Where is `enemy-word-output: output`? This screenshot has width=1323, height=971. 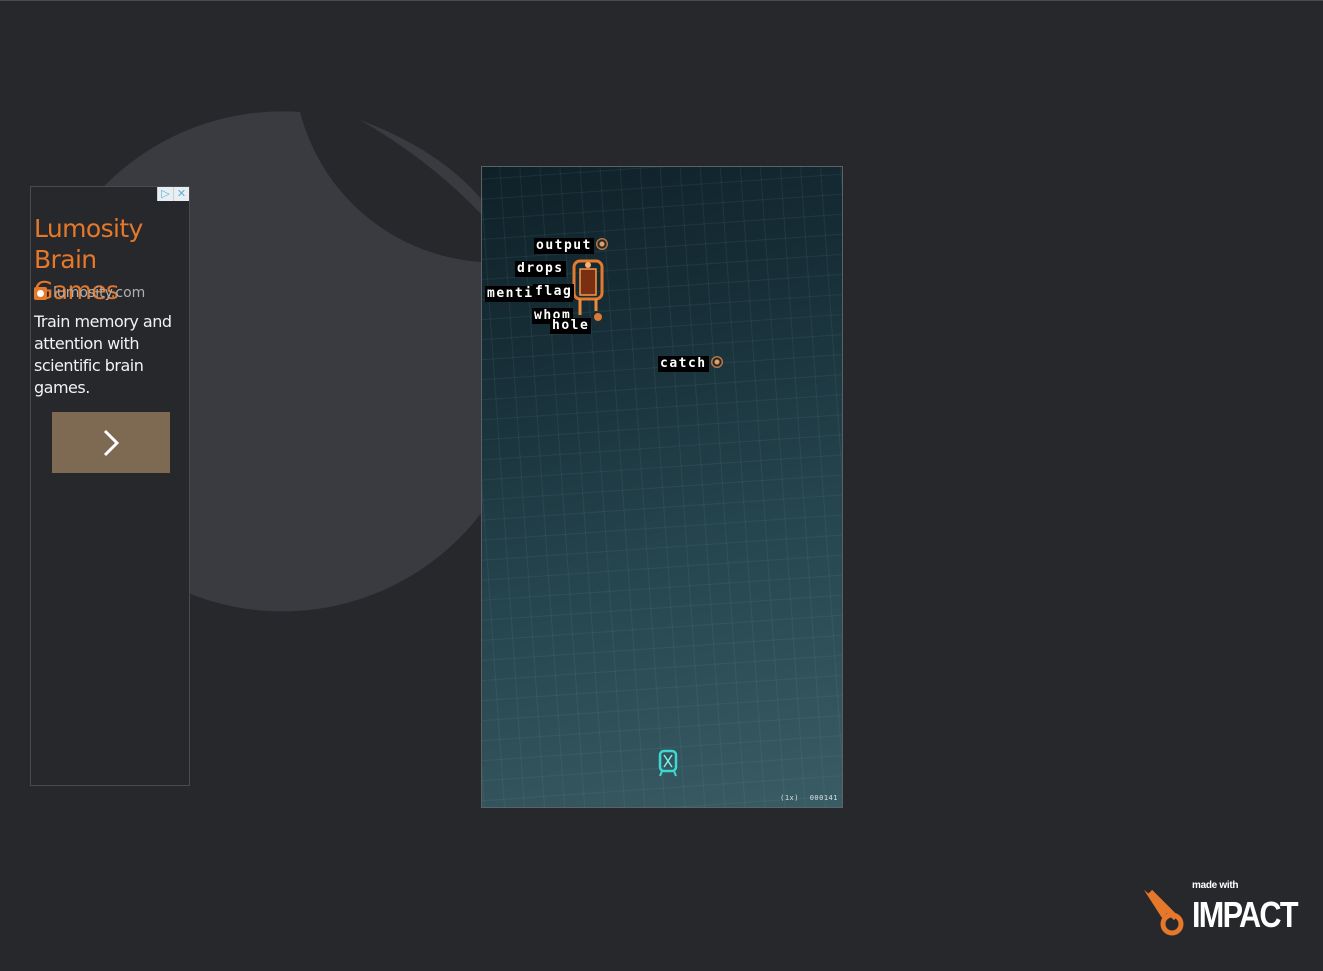 enemy-word-output: output is located at coordinates (564, 246).